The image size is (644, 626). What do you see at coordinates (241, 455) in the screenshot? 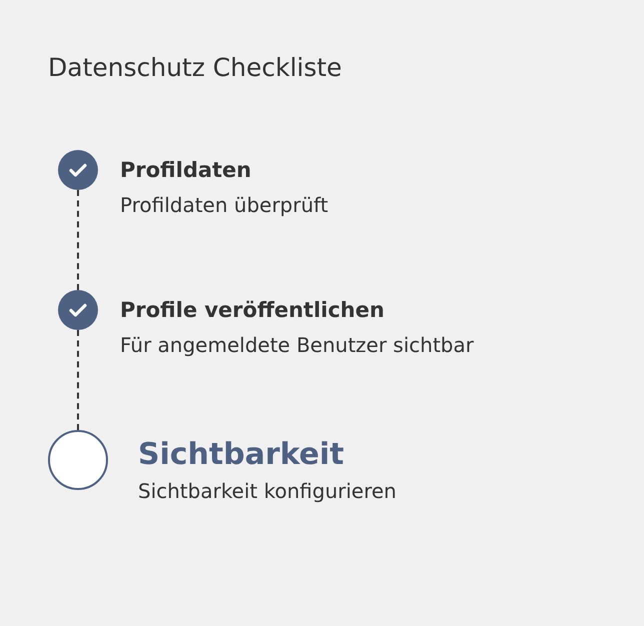
I see `step-title: Sichtbarkeit` at bounding box center [241, 455].